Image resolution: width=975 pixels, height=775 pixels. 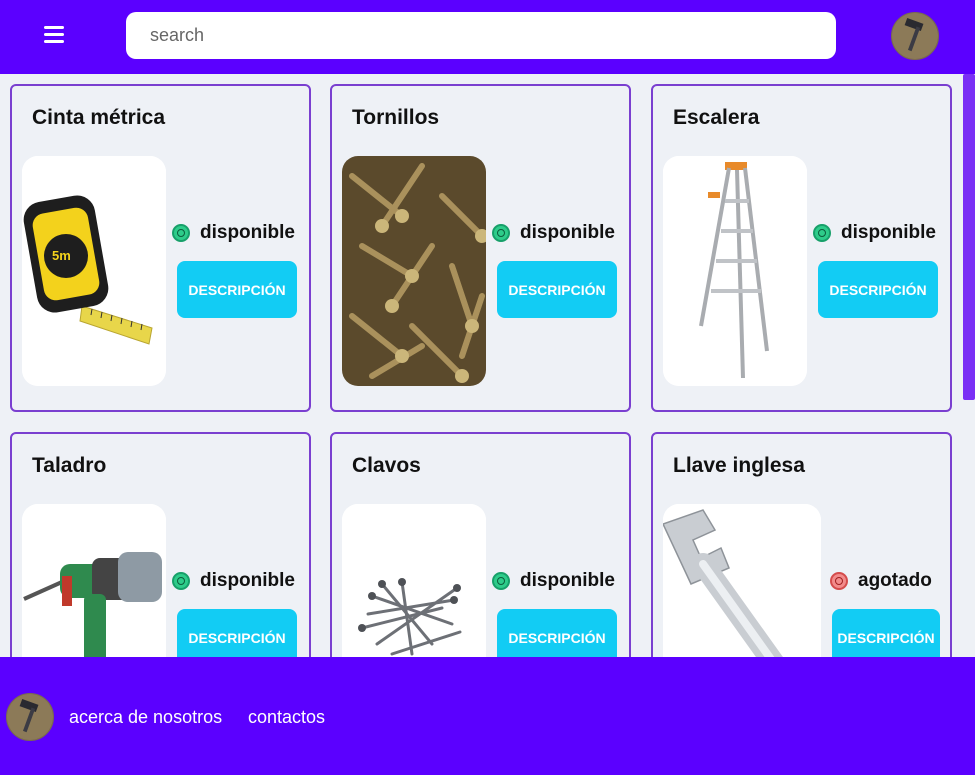 I want to click on hamburger-menu-icon, so click(x=56, y=36).